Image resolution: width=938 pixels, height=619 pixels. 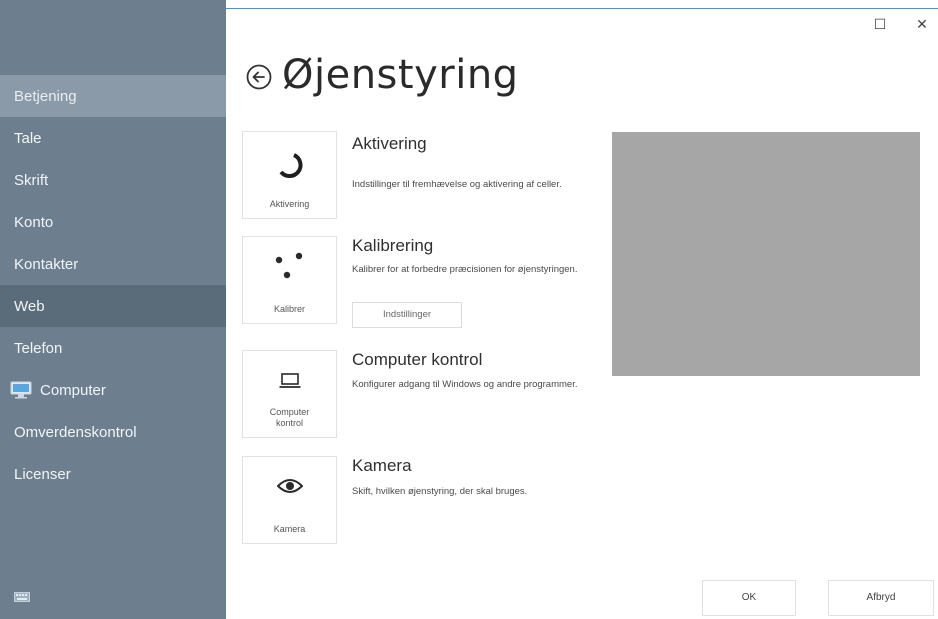 I want to click on sidebar-item-label: Telefon, so click(x=38, y=348).